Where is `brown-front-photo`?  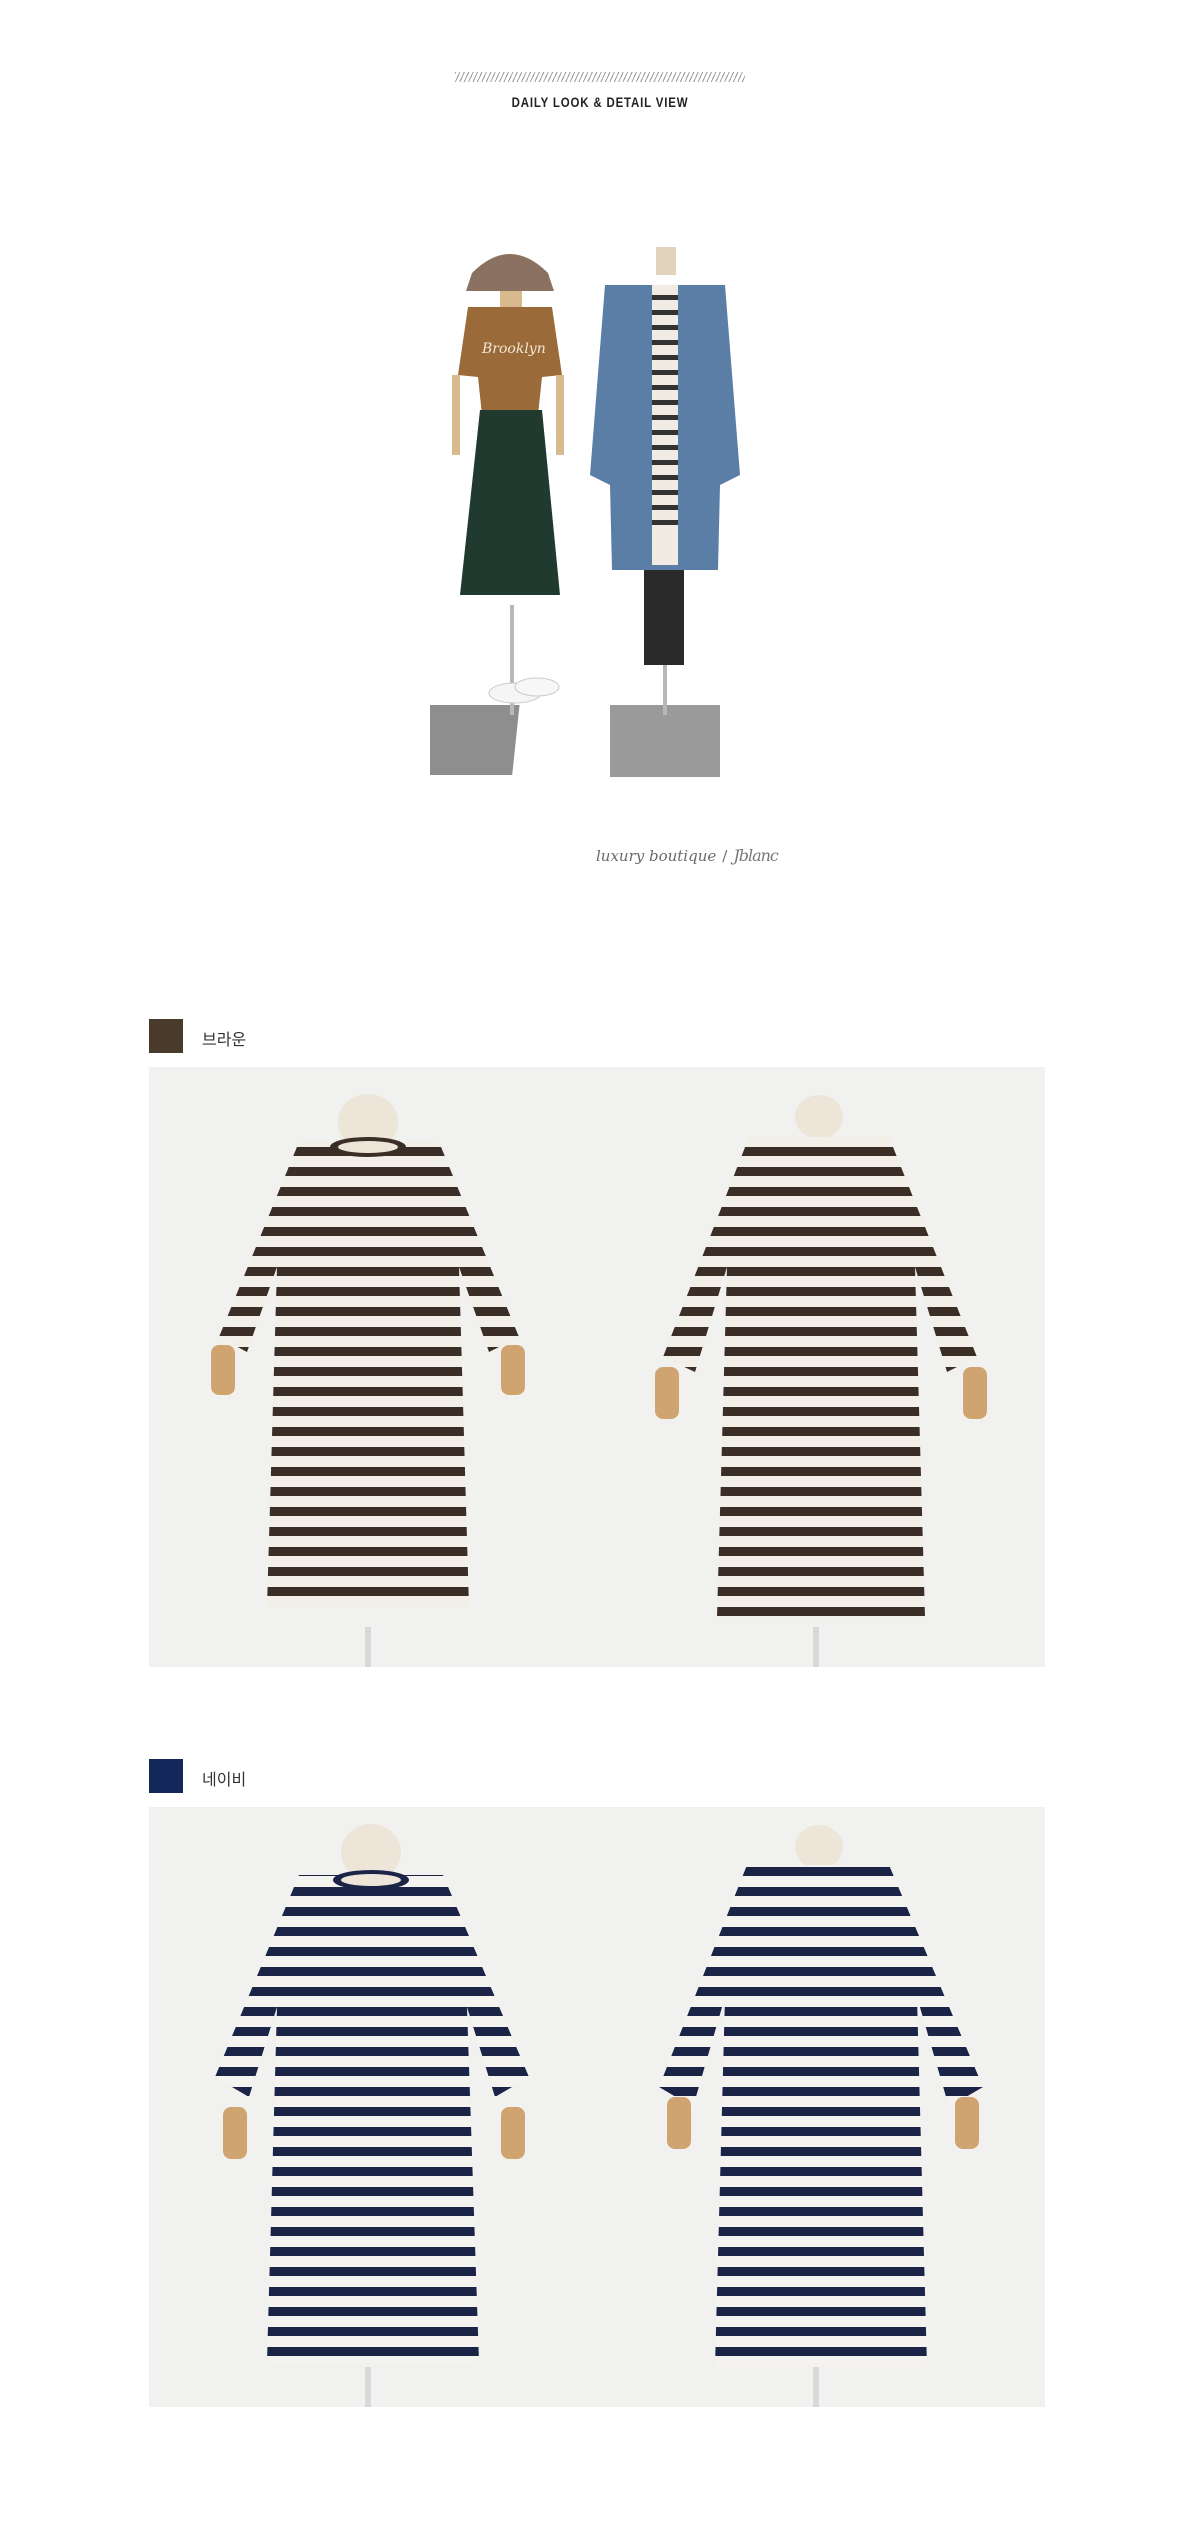
brown-front-photo is located at coordinates (373, 1367).